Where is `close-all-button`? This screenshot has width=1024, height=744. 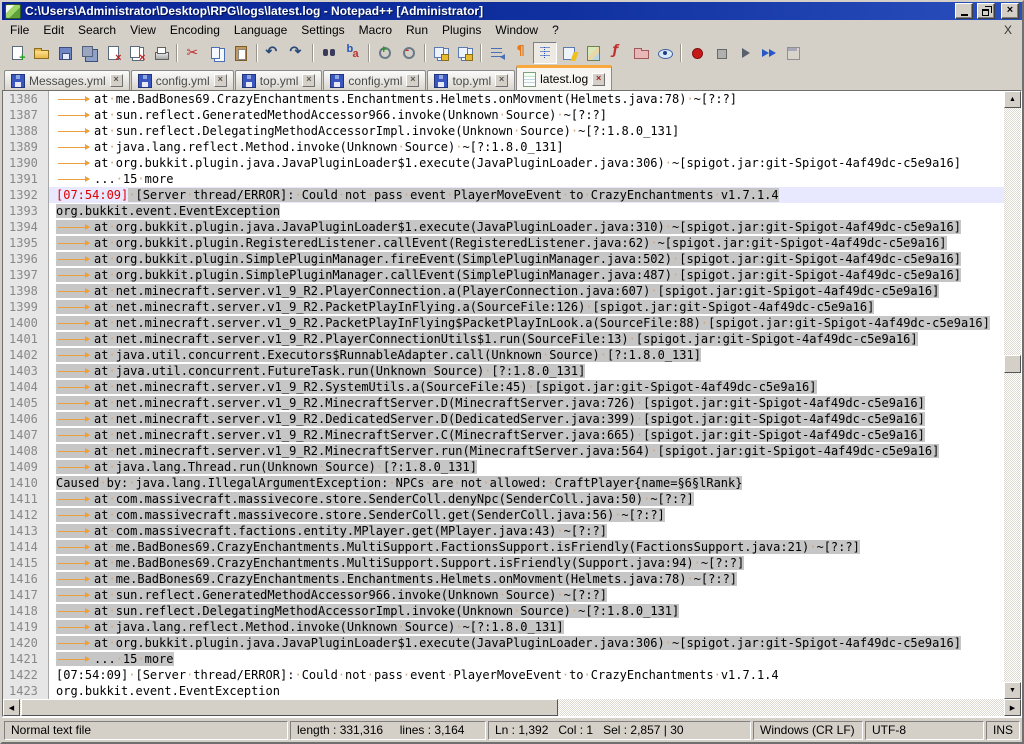 close-all-button is located at coordinates (137, 53).